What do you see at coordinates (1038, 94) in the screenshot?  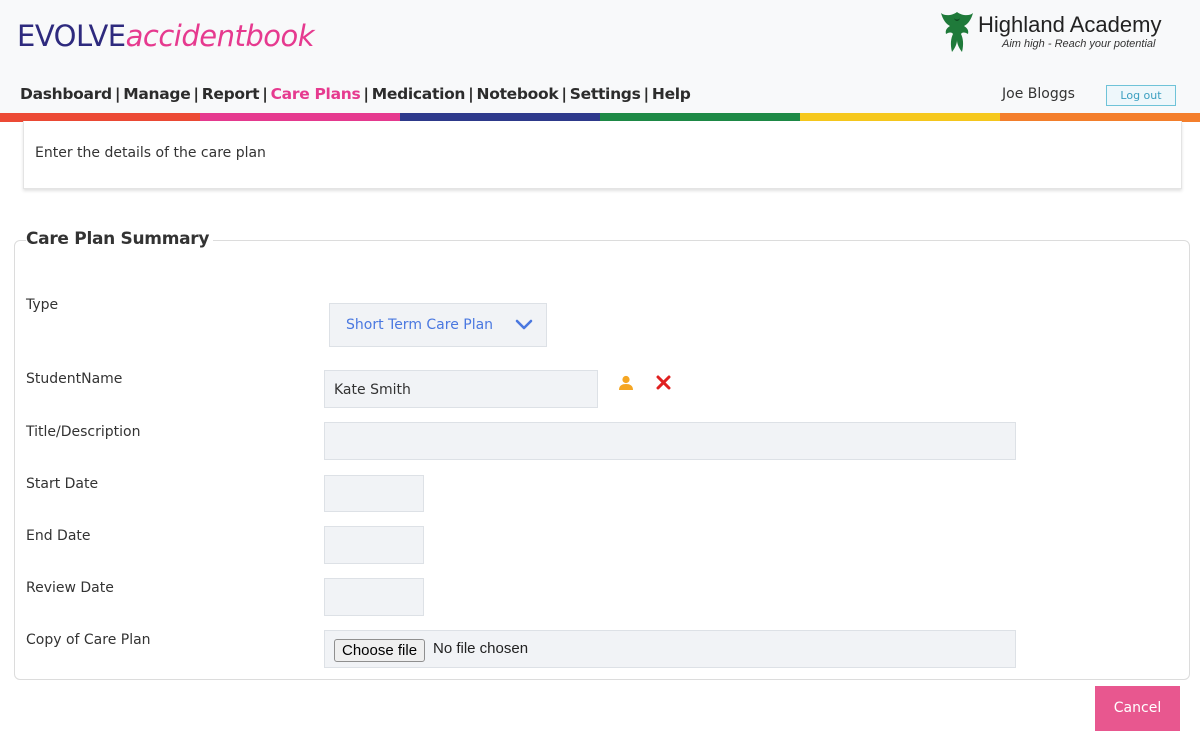 I see `current-user-name: Joe Bloggs` at bounding box center [1038, 94].